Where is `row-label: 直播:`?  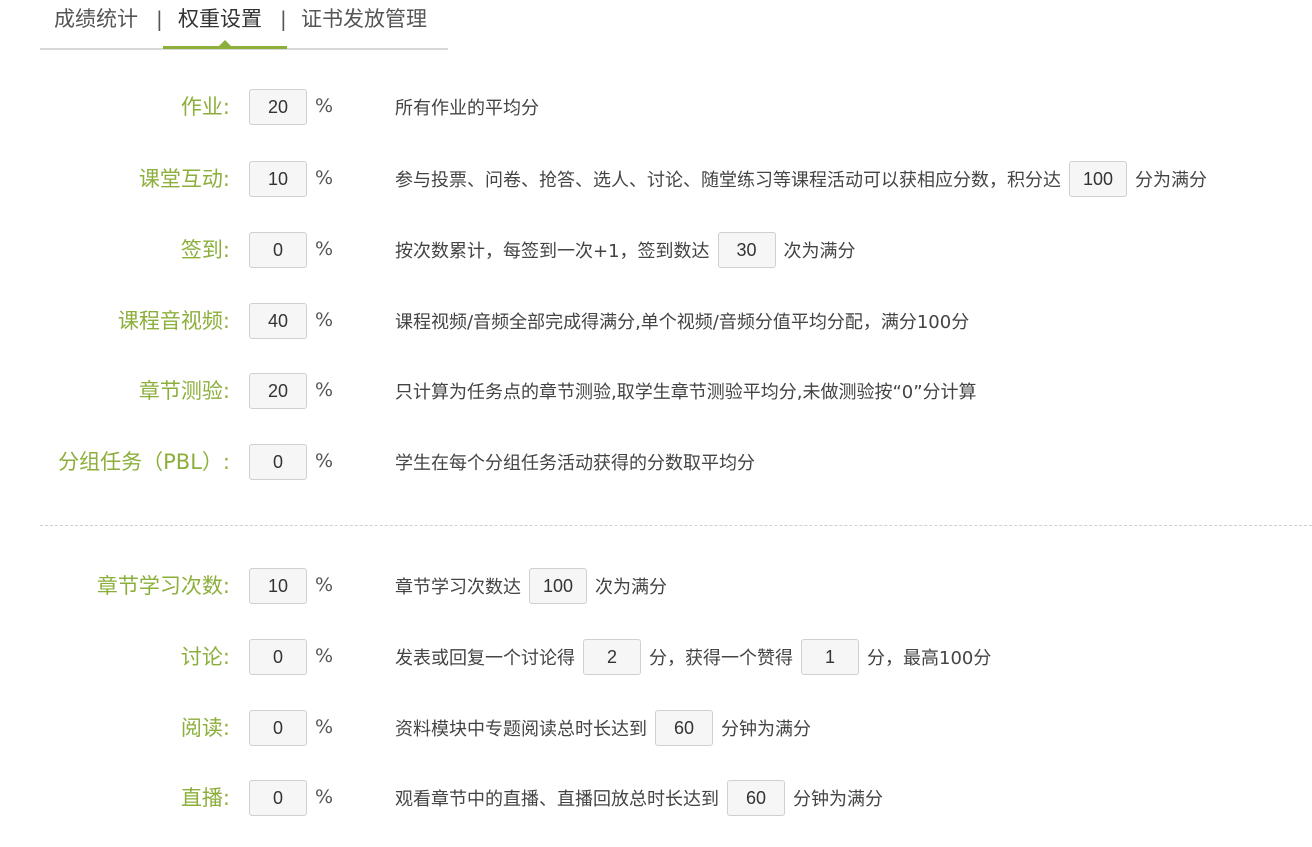 row-label: 直播: is located at coordinates (205, 798).